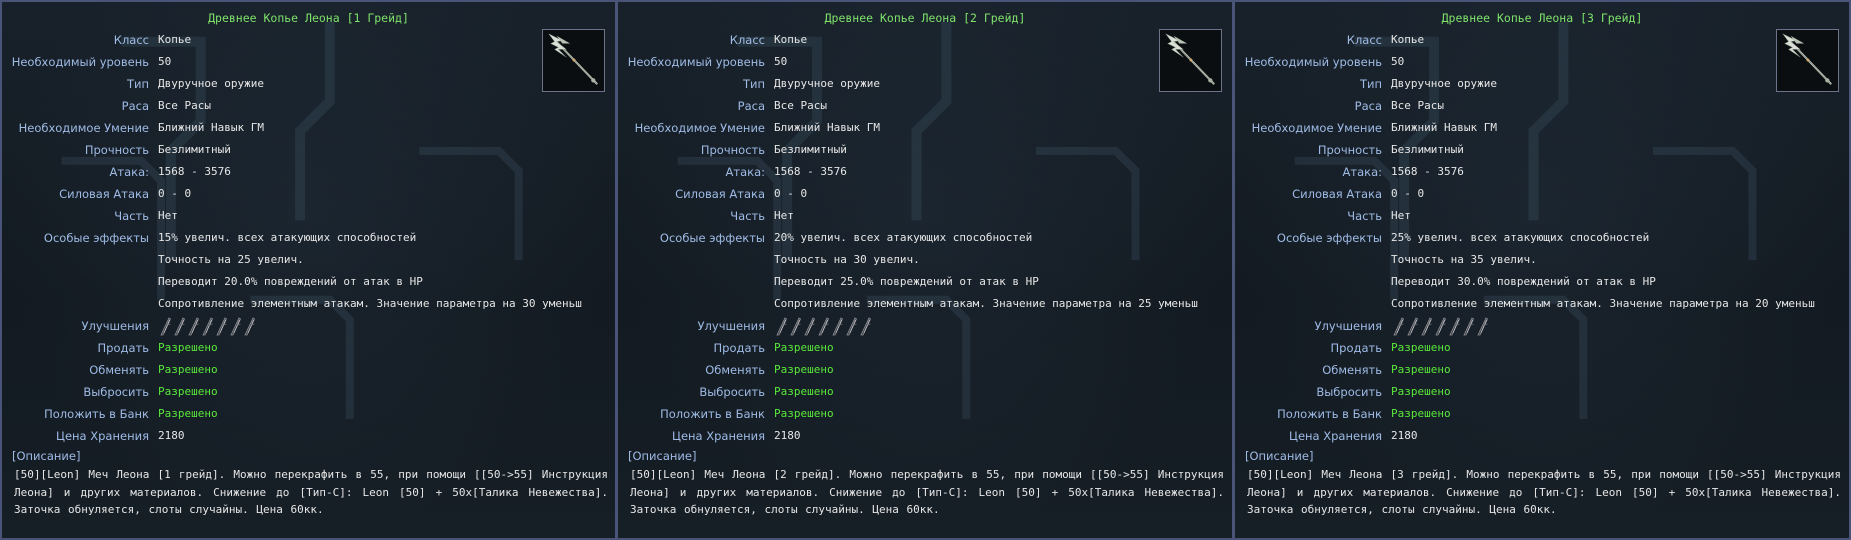 This screenshot has height=540, width=1851. I want to click on label-type: Тип, so click(1370, 84).